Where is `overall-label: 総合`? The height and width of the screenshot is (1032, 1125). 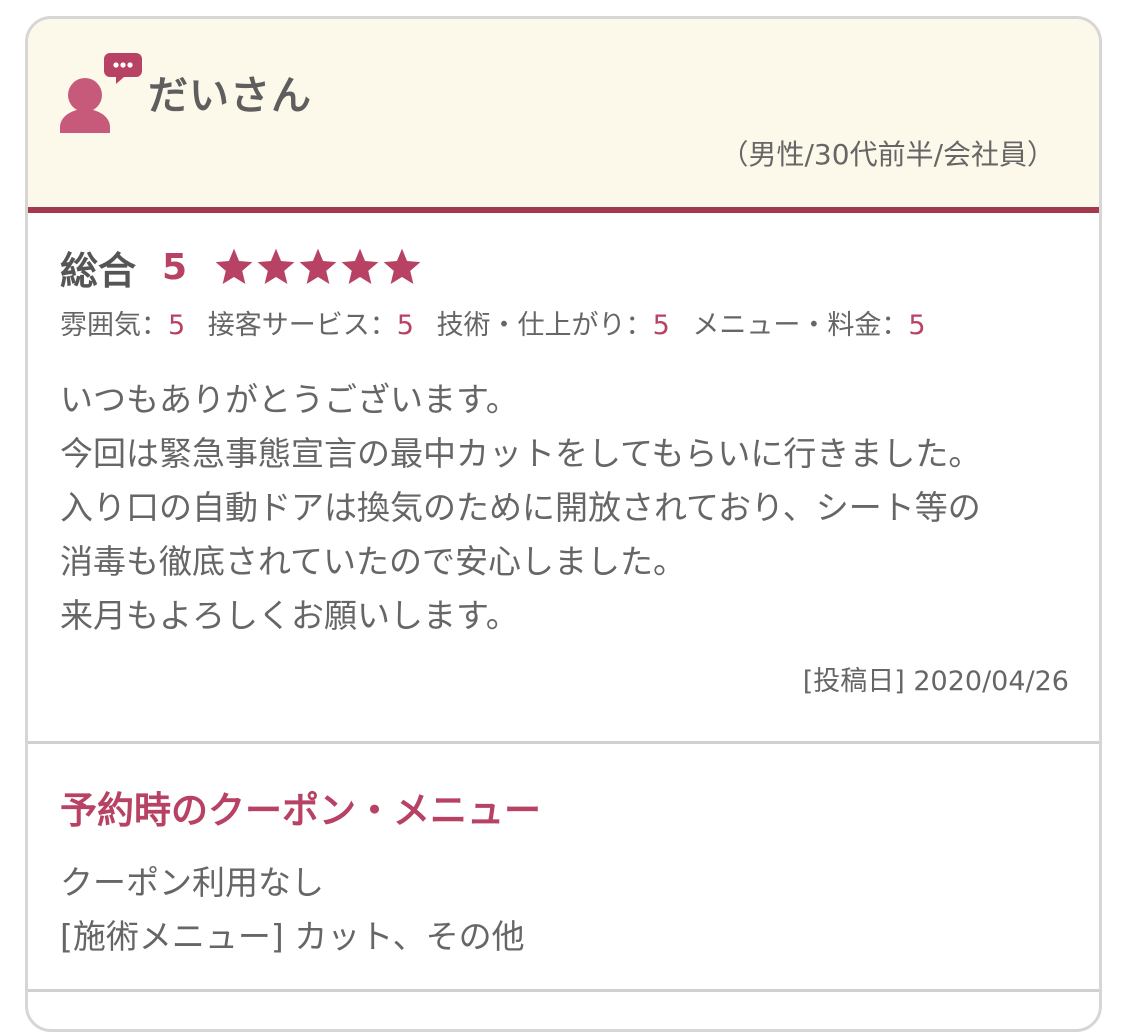 overall-label: 総合 is located at coordinates (98, 270).